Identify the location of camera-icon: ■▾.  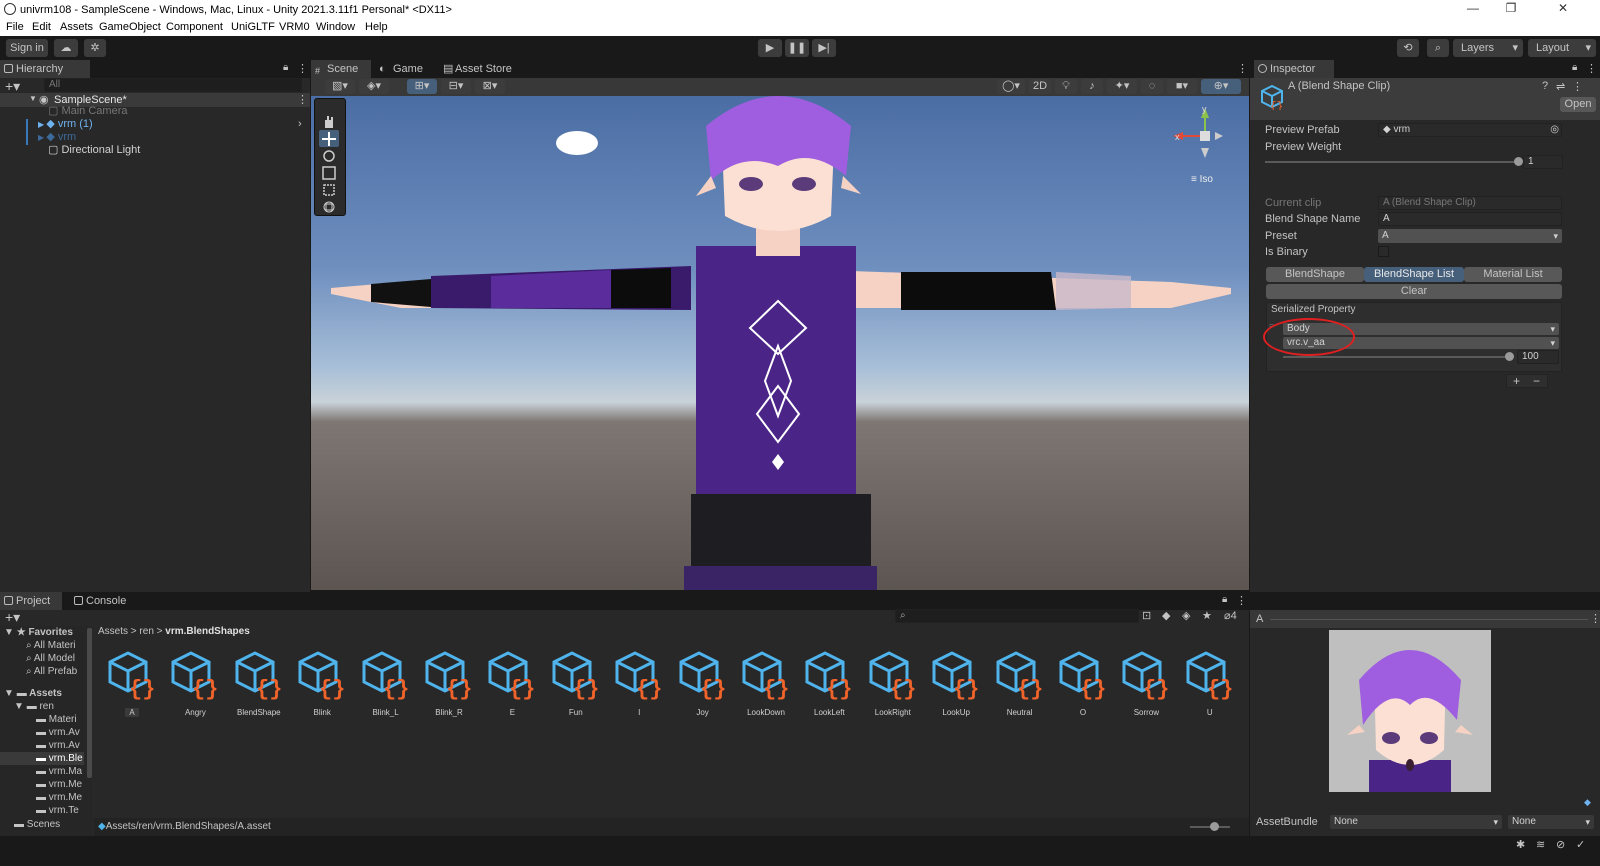
(1182, 86).